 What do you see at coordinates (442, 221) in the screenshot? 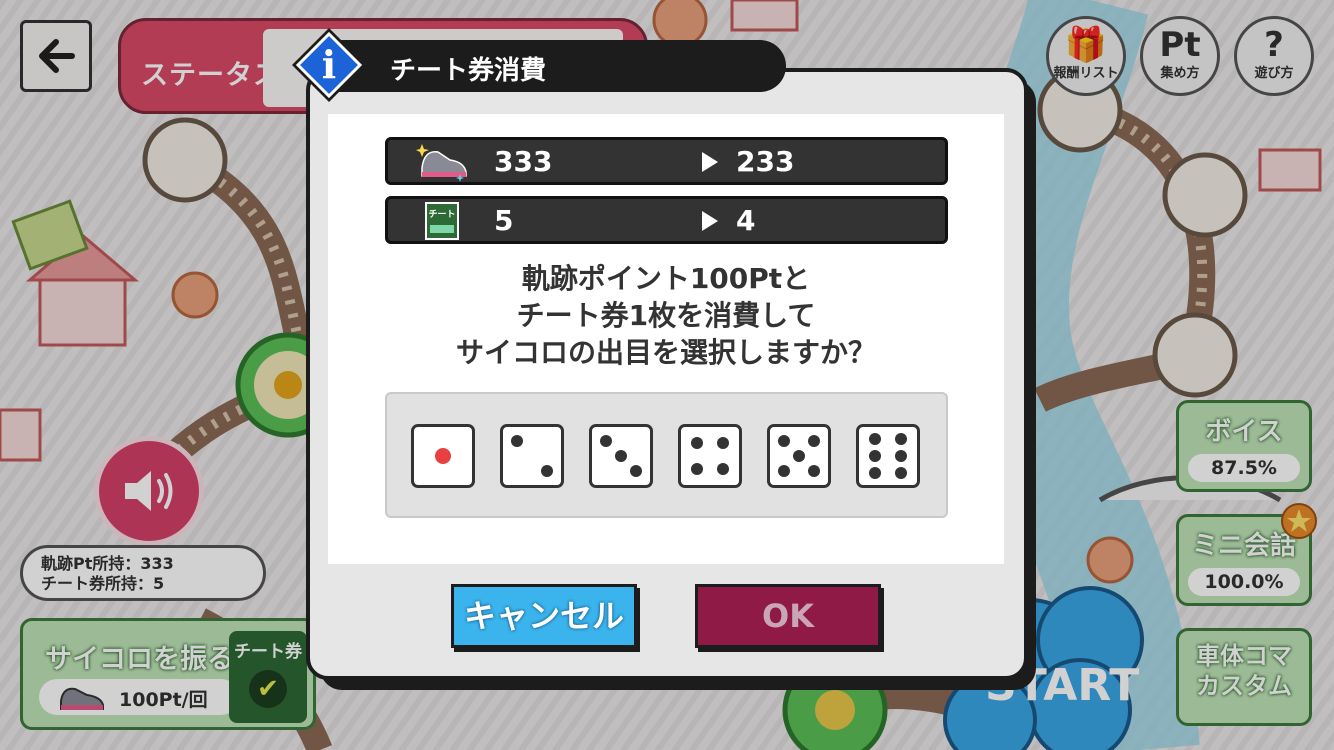
I see `cheat-ticket-icon: チート` at bounding box center [442, 221].